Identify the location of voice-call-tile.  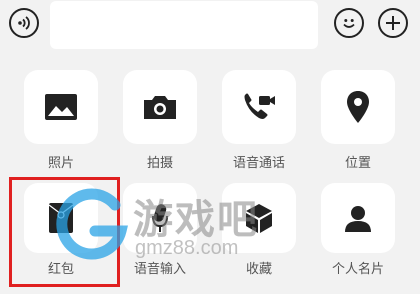
(259, 107).